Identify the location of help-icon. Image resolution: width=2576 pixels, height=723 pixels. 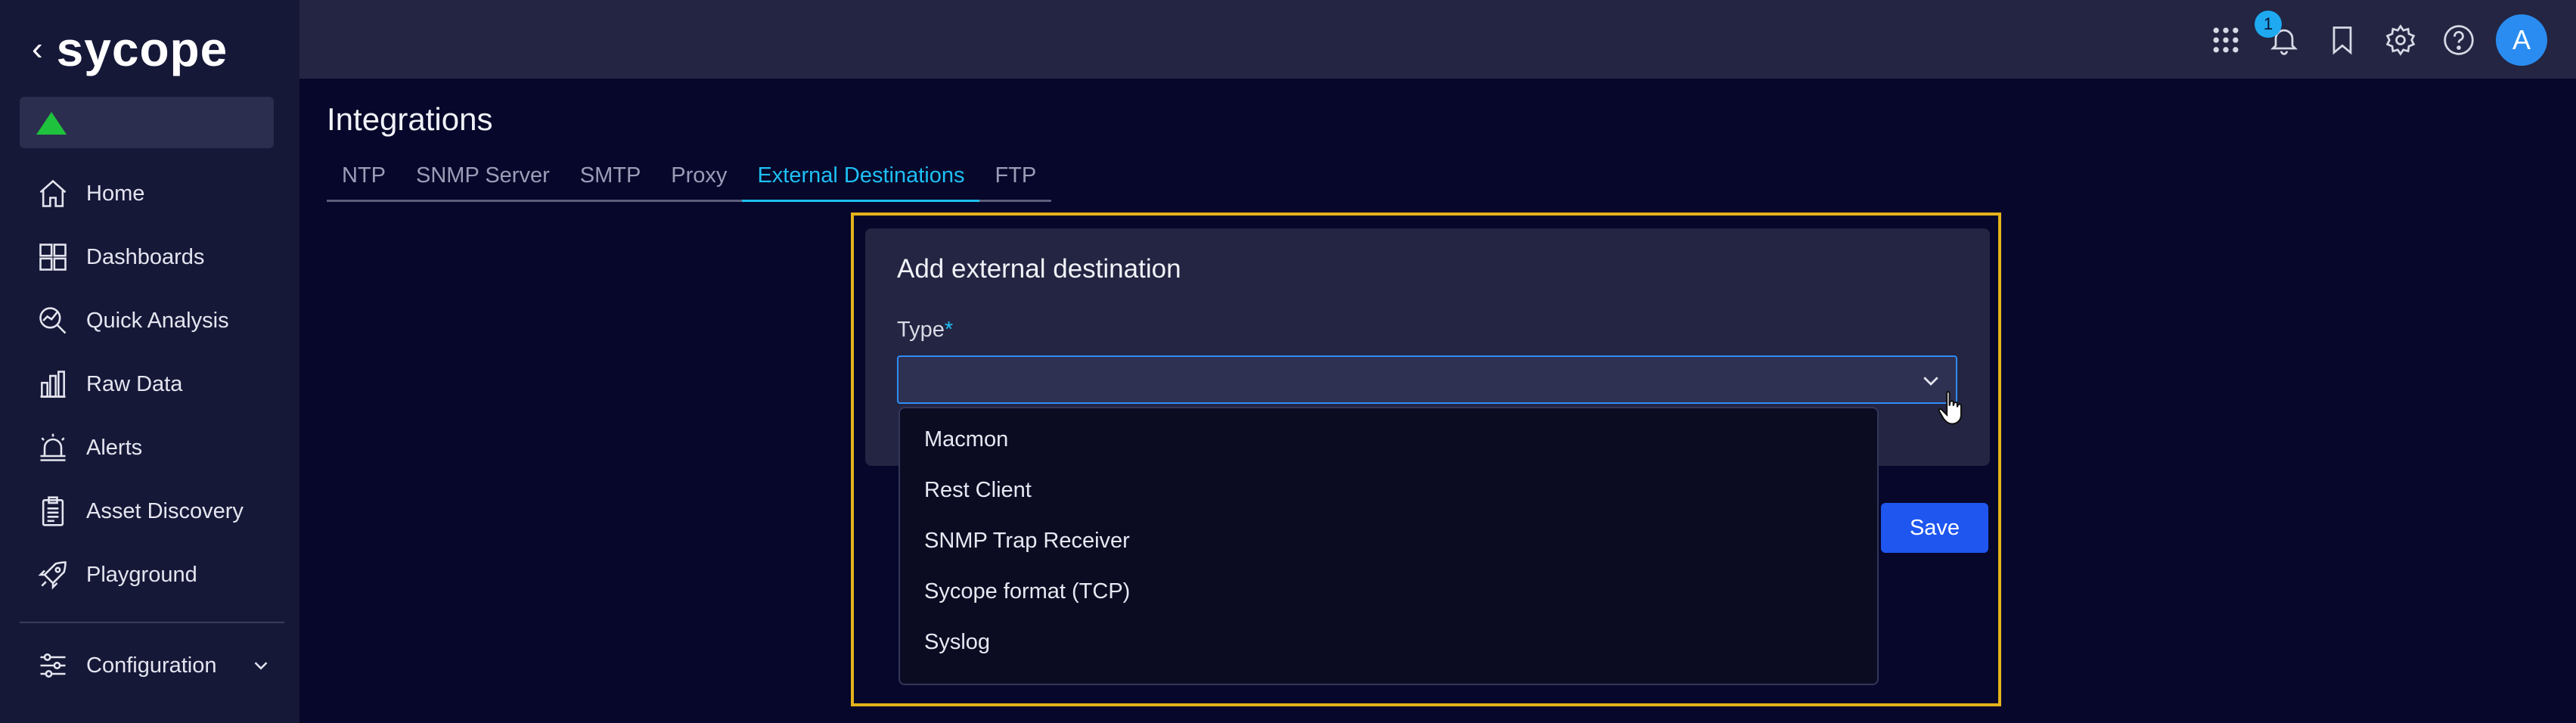
(2458, 40).